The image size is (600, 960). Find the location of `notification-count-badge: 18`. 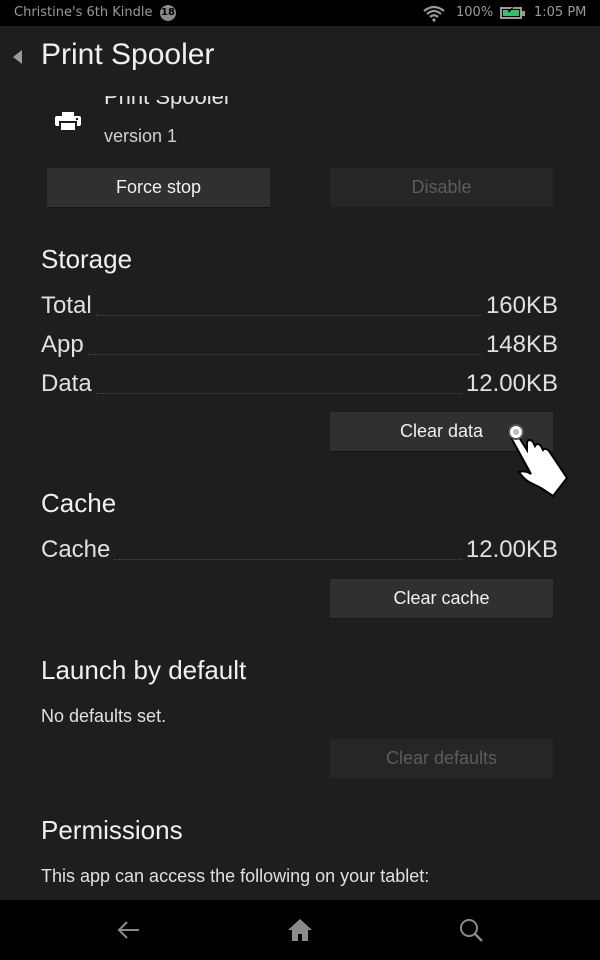

notification-count-badge: 18 is located at coordinates (168, 13).